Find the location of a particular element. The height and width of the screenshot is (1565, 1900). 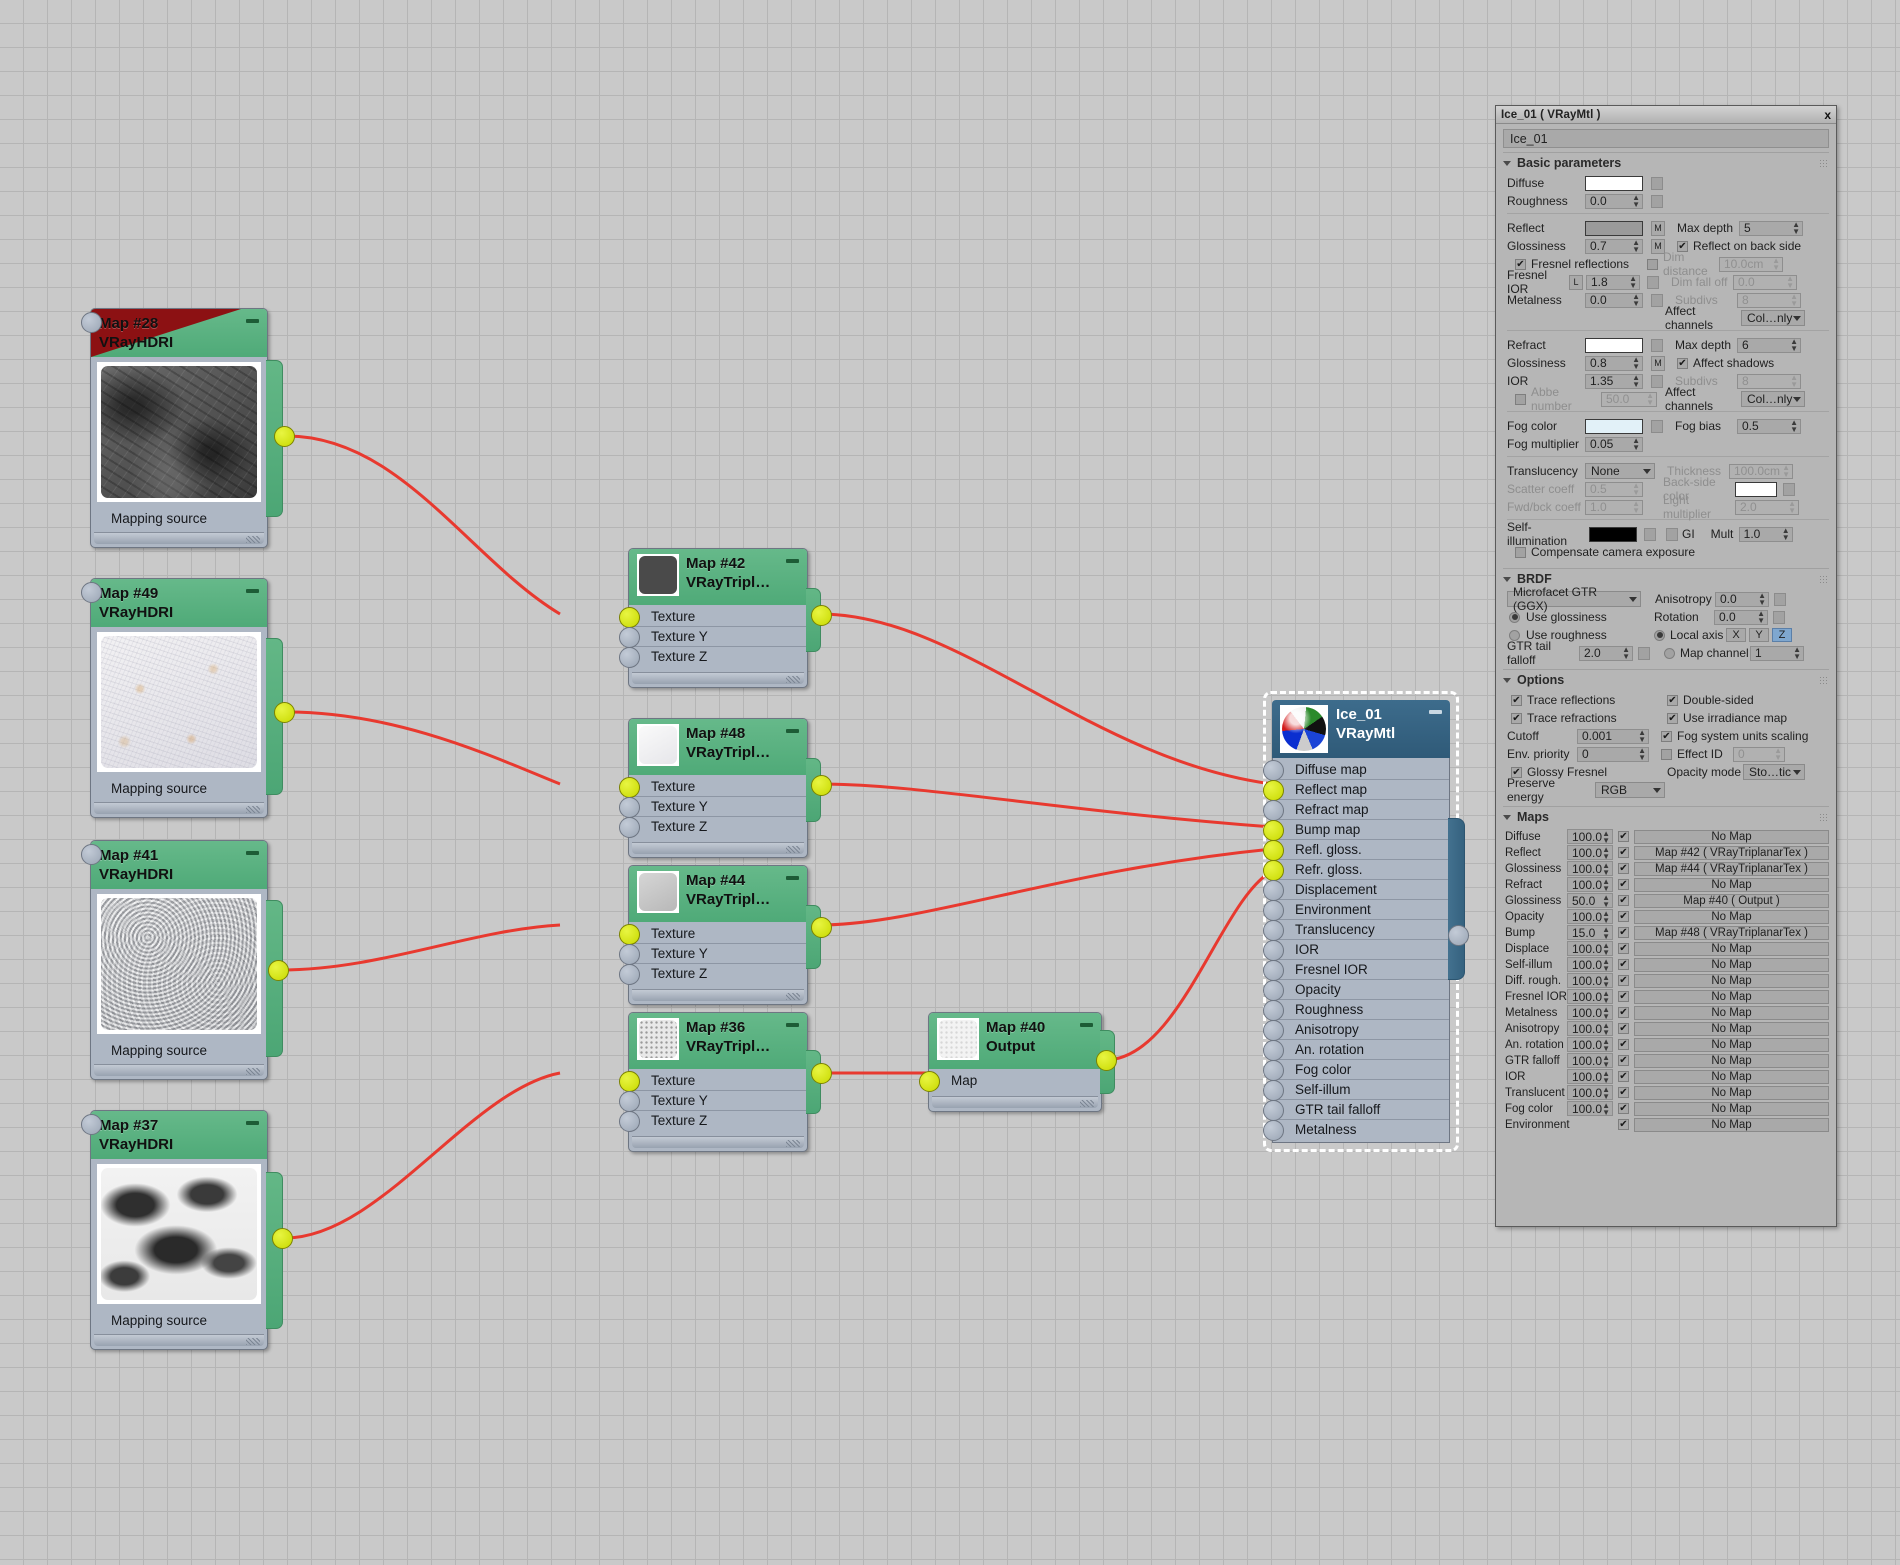

effect-id-spinner: 0 ▲ ▼ is located at coordinates (1759, 754).